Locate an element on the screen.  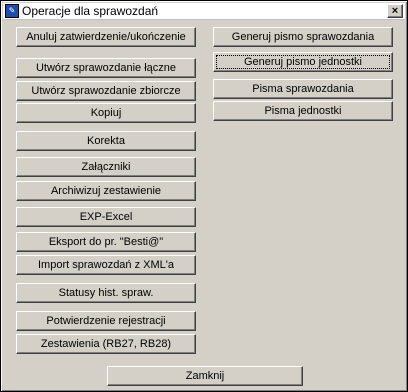
generate-unit-letter-button: Generuj pismo jednostki is located at coordinates (303, 62).